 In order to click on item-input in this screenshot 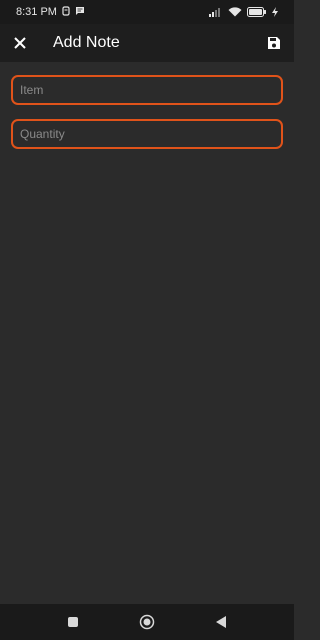, I will do `click(147, 90)`.